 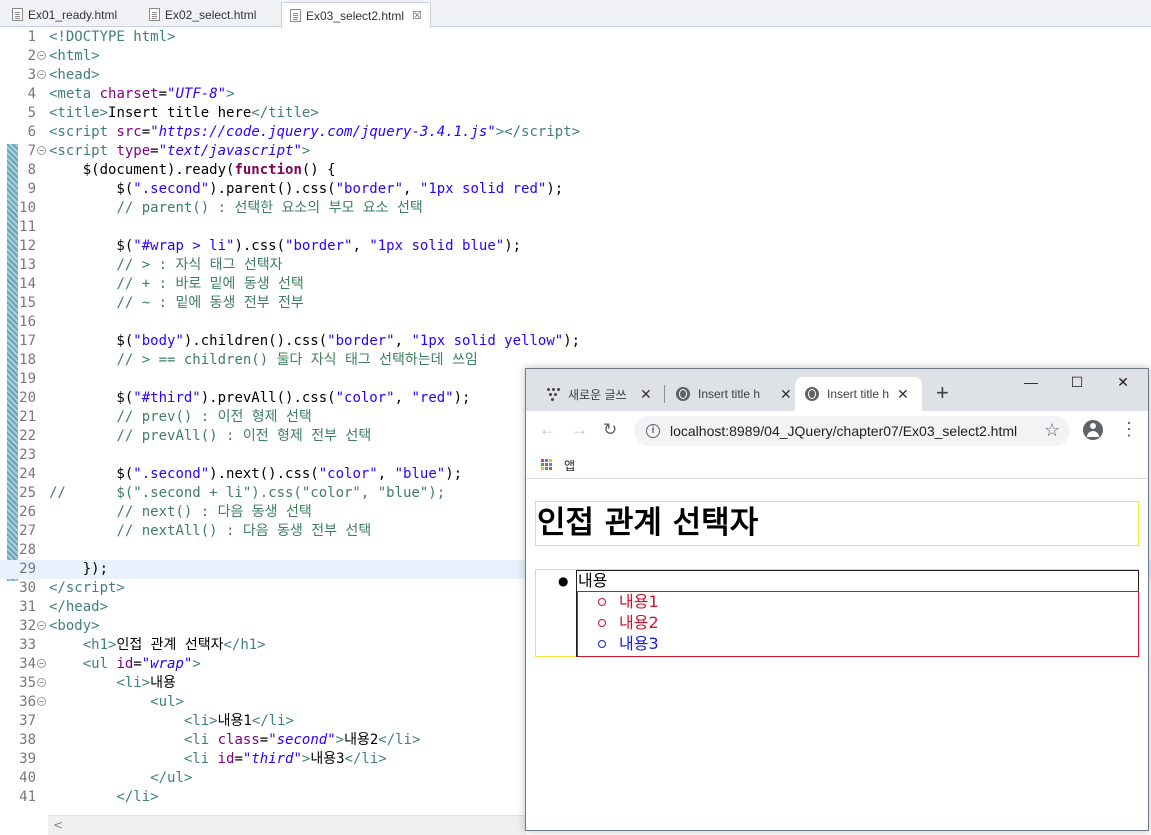 What do you see at coordinates (64, 14) in the screenshot?
I see `editor-tab-ex01: Ex01_ready.html` at bounding box center [64, 14].